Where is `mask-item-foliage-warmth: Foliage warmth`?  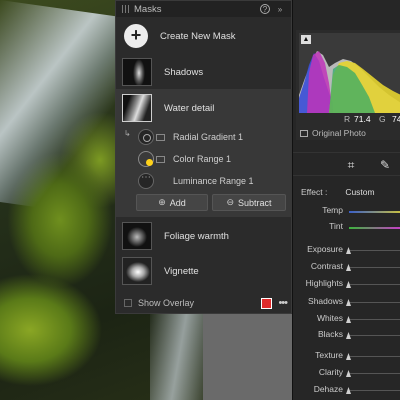 mask-item-foliage-warmth: Foliage warmth is located at coordinates (204, 236).